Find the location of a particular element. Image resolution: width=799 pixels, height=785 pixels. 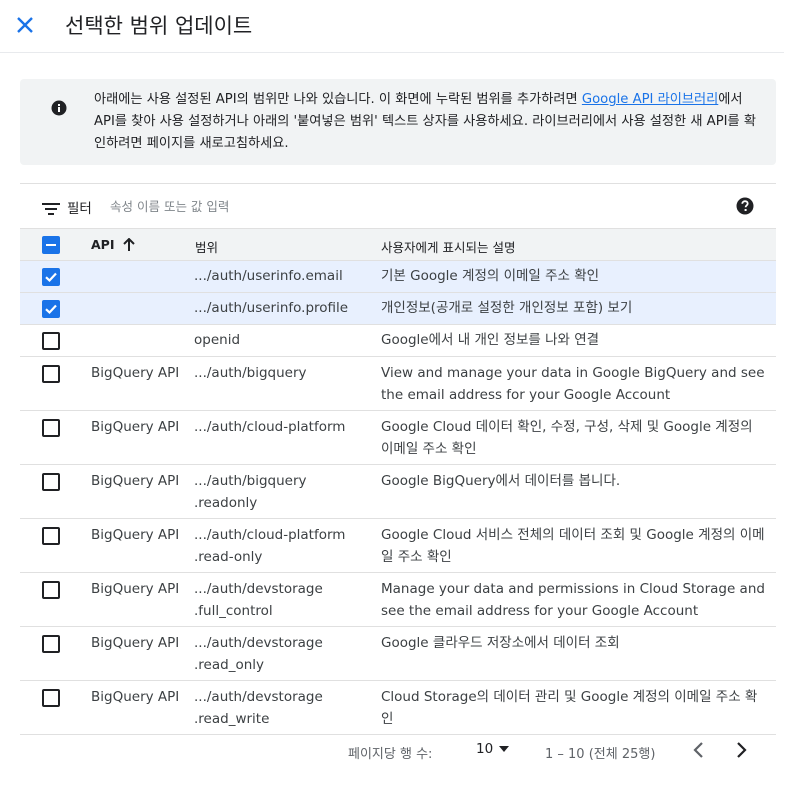

indeterminate-checkbox-icon is located at coordinates (51, 245).